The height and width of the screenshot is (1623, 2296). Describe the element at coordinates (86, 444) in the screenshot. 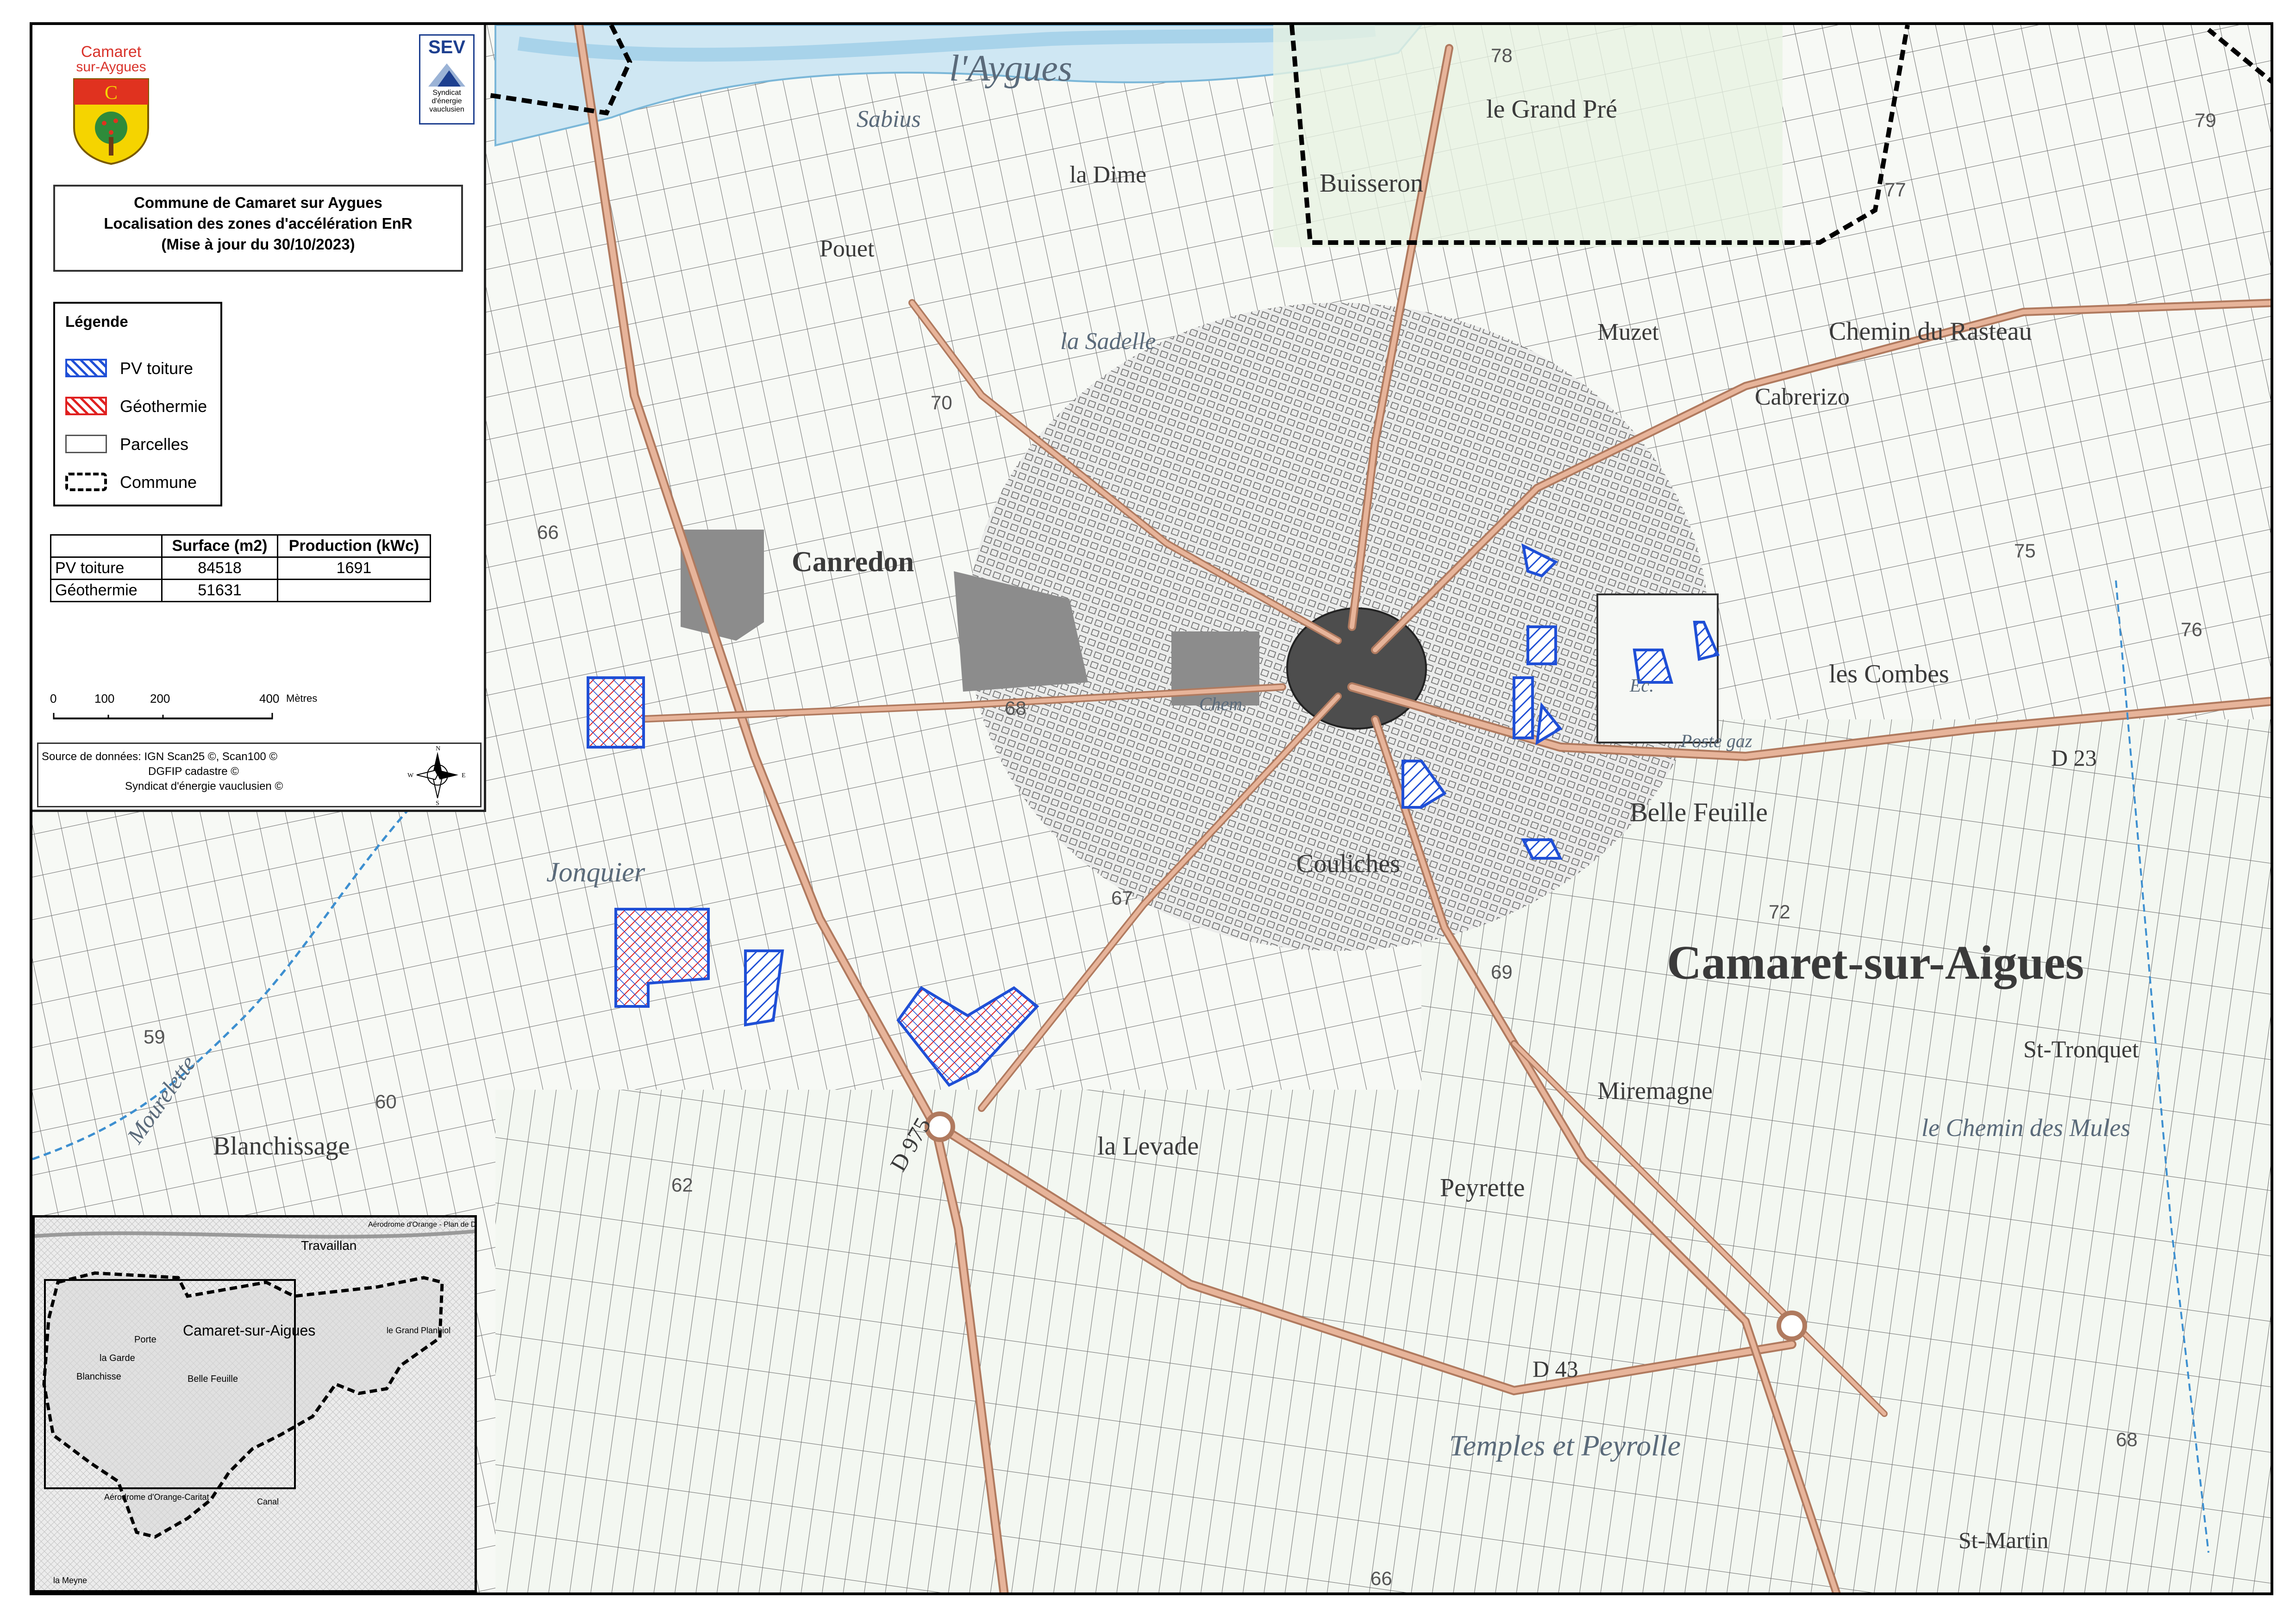

I see `parcel-swatch-icon` at that location.